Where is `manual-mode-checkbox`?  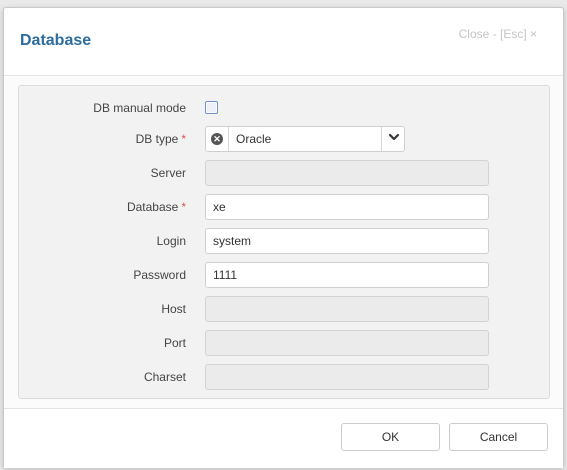 manual-mode-checkbox is located at coordinates (211, 107).